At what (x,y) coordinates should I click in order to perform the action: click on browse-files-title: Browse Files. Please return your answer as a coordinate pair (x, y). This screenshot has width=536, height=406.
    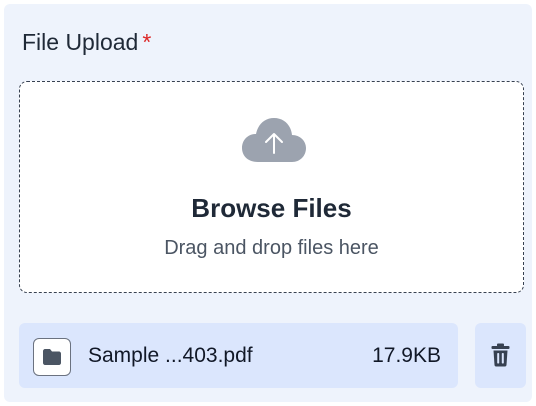
    Looking at the image, I should click on (271, 208).